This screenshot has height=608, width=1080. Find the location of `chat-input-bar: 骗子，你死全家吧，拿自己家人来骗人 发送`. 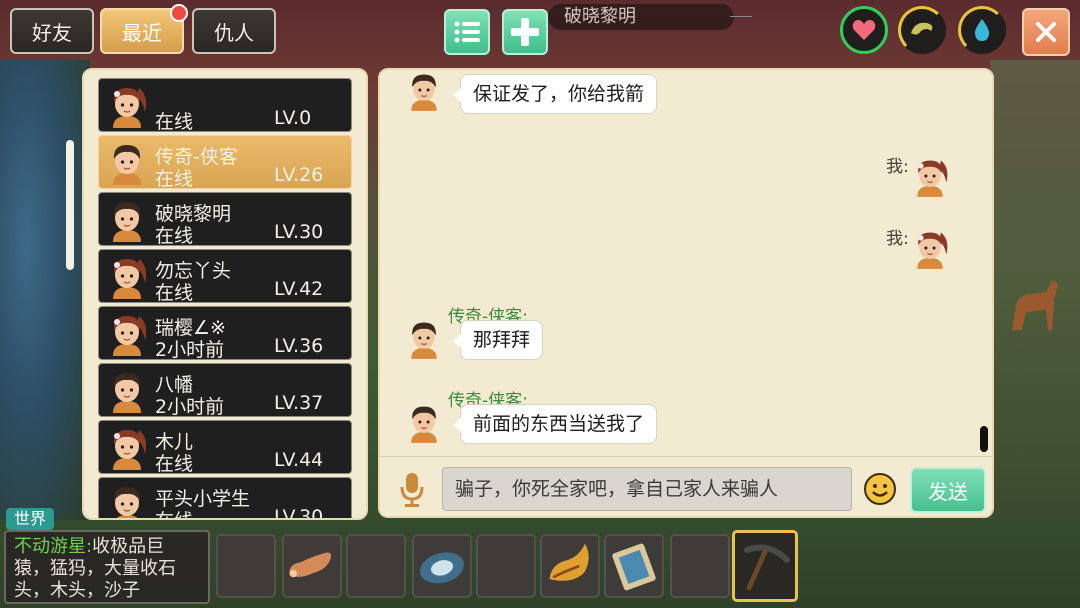

chat-input-bar: 骗子，你死全家吧，拿自己家人来骗人 发送 is located at coordinates (686, 486).